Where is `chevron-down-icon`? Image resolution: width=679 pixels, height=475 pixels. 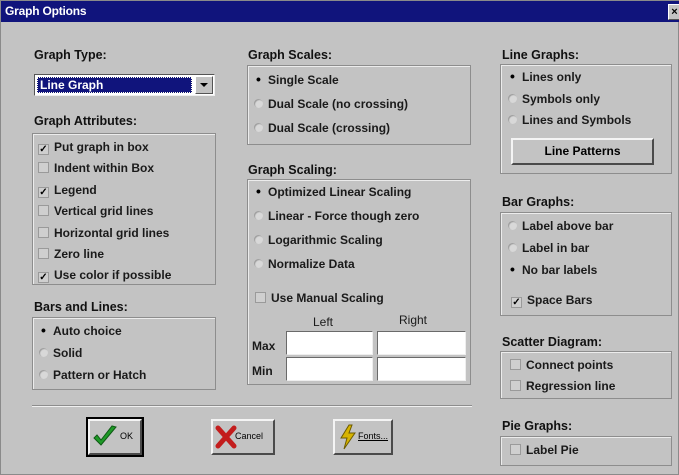 chevron-down-icon is located at coordinates (204, 85).